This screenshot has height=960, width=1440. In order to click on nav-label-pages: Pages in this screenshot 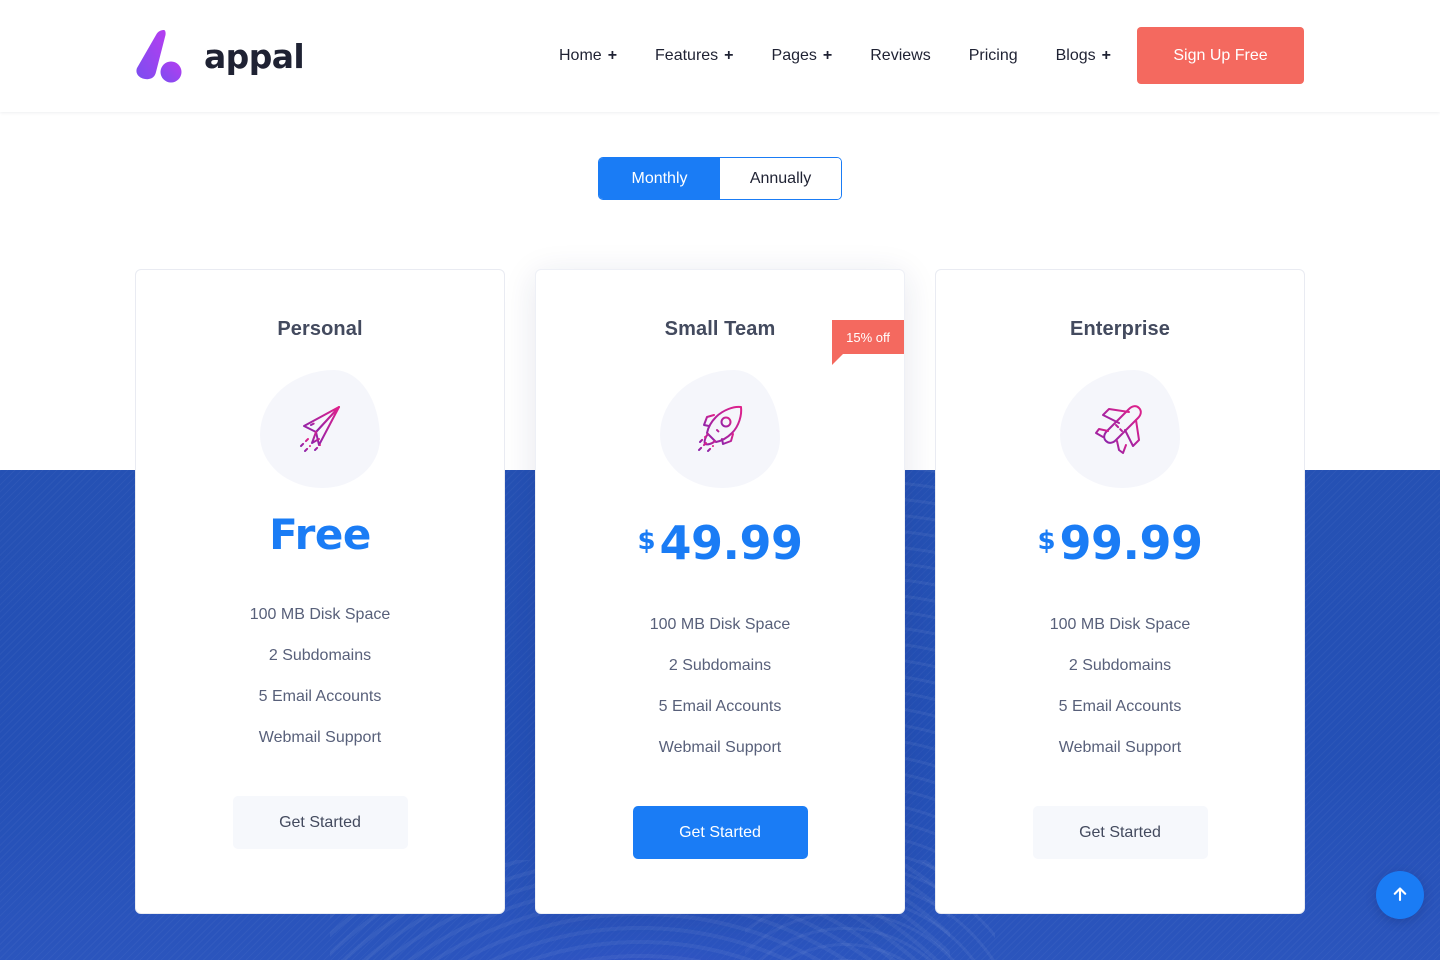, I will do `click(794, 55)`.